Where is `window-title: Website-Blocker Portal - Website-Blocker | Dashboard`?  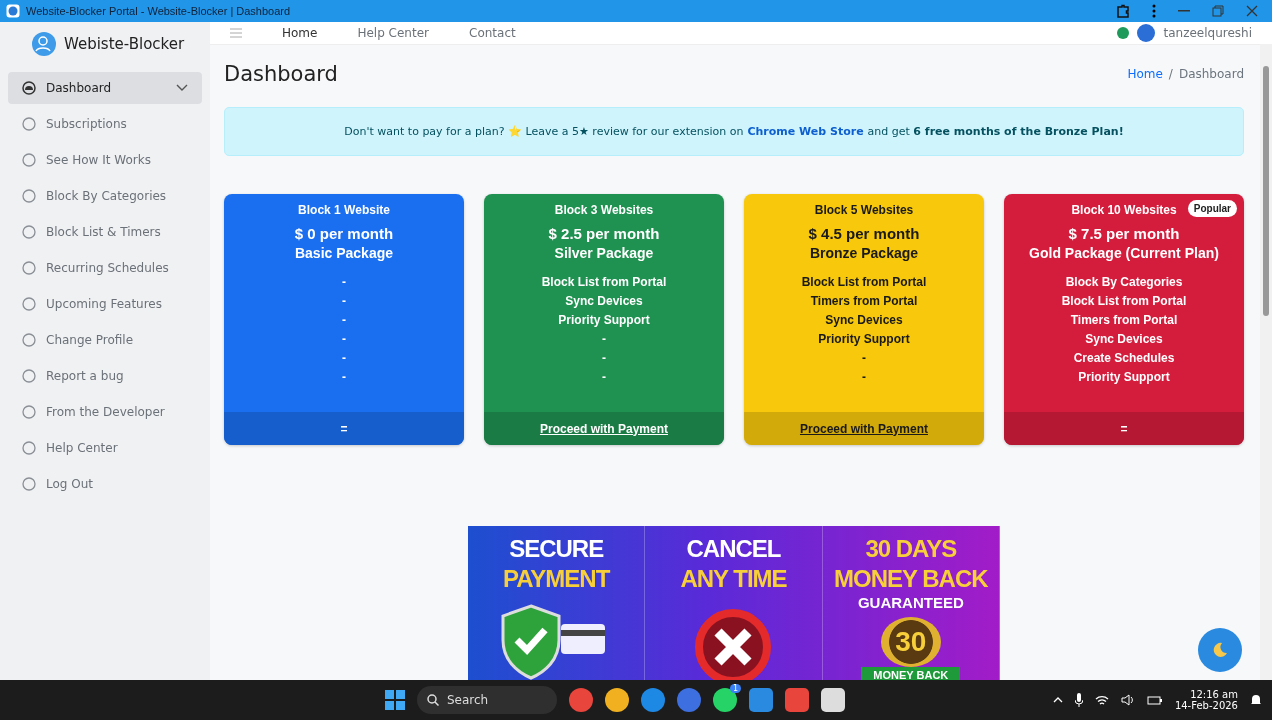
window-title: Website-Blocker Portal - Website-Blocker | Dashboard is located at coordinates (158, 11).